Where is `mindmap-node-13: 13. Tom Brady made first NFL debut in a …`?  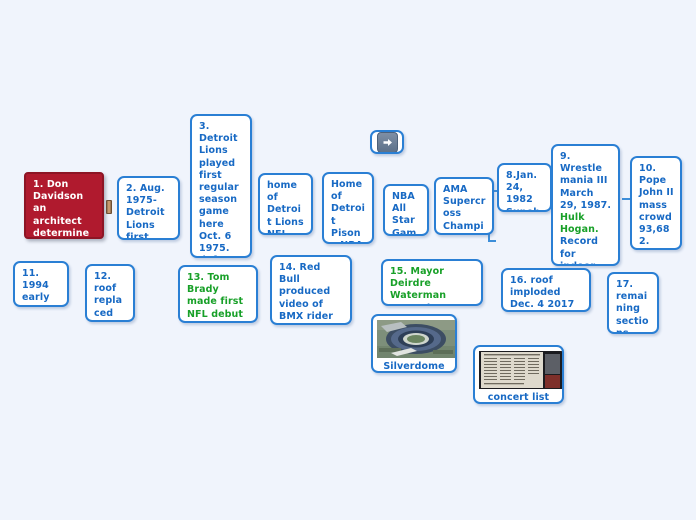
mindmap-node-13: 13. Tom Brady made first NFL debut in a … is located at coordinates (218, 294).